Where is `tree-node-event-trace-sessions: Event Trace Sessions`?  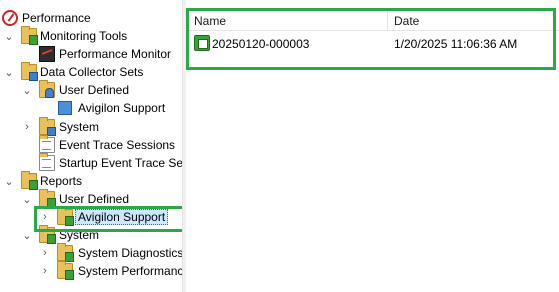
tree-node-event-trace-sessions: Event Trace Sessions is located at coordinates (90, 144).